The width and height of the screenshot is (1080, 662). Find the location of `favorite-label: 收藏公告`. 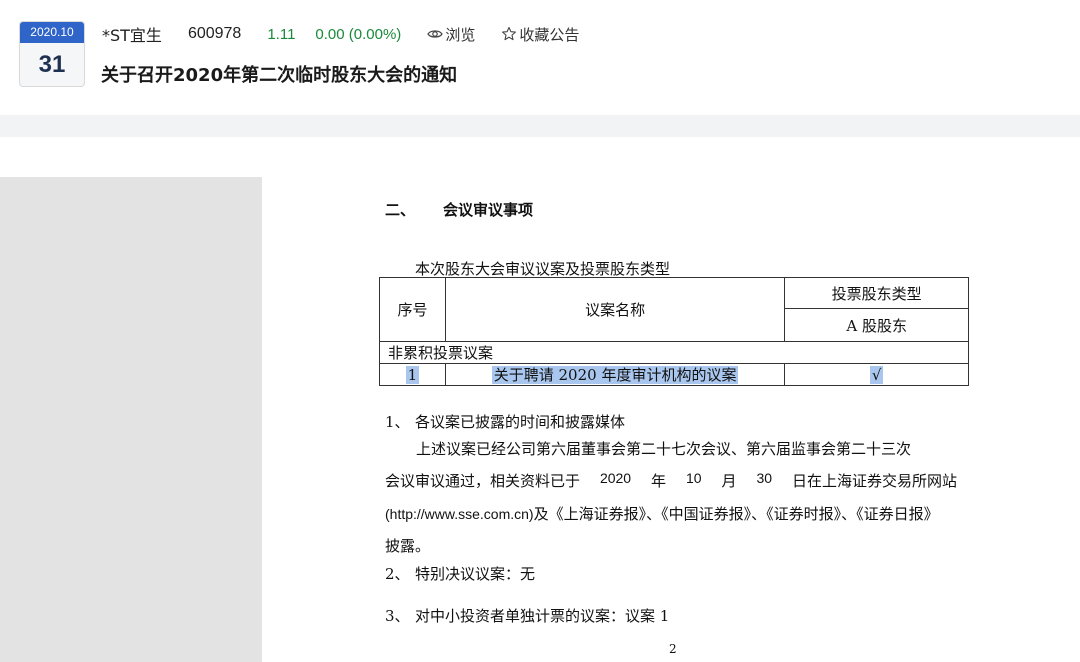

favorite-label: 收藏公告 is located at coordinates (549, 34).